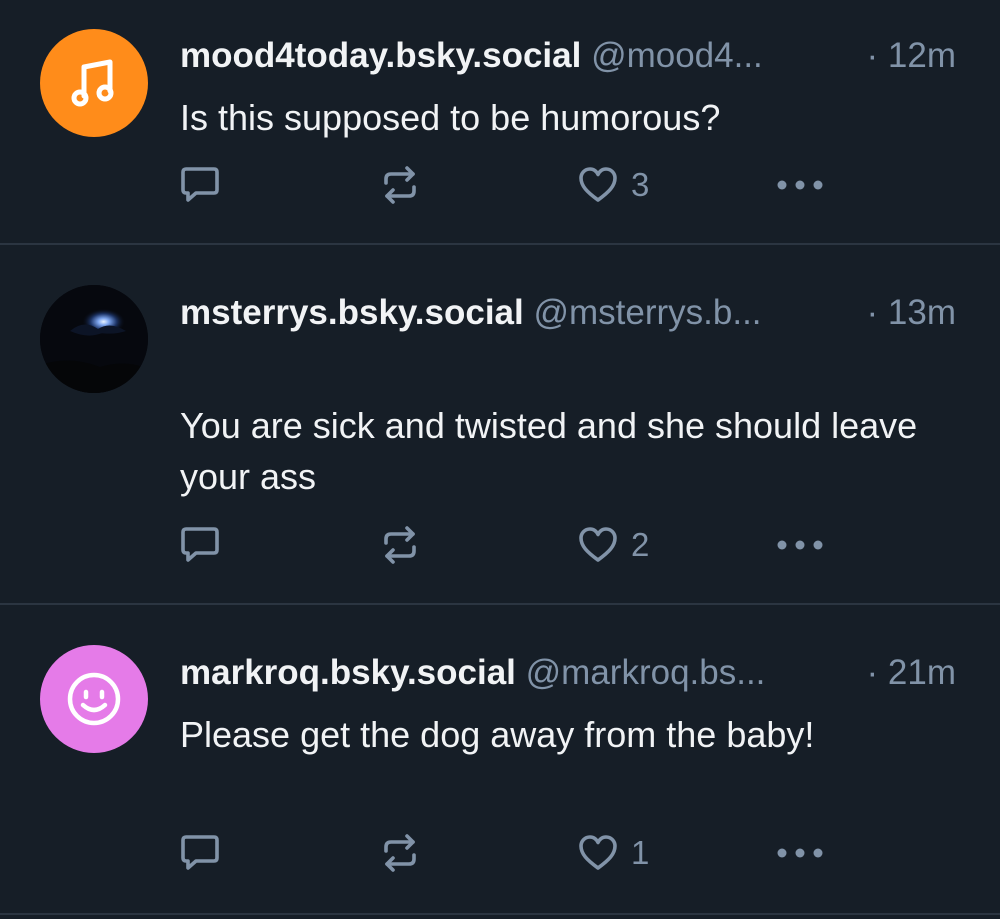  I want to click on display-name: msterrys.bsky.social, so click(352, 312).